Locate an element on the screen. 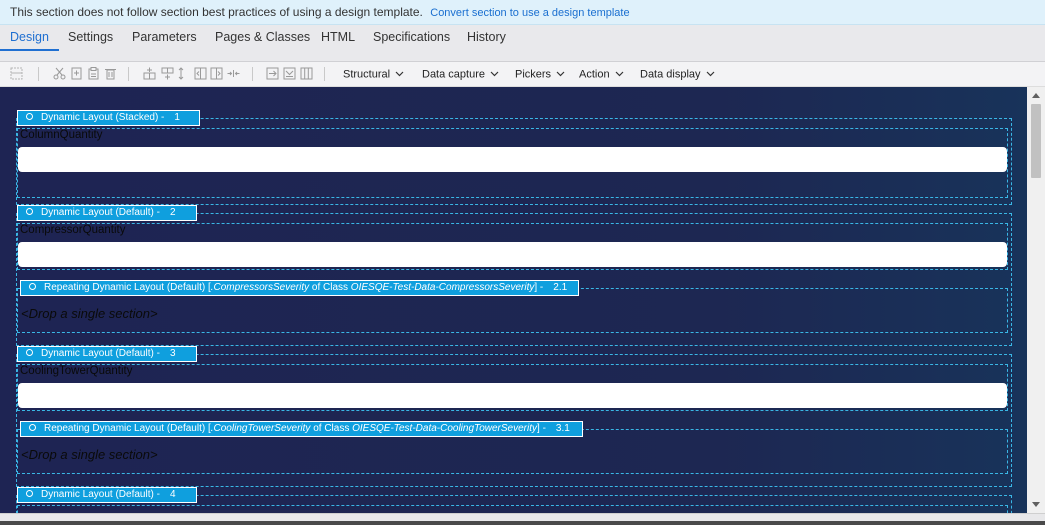  pickers-menu: Pickers is located at coordinates (540, 74).